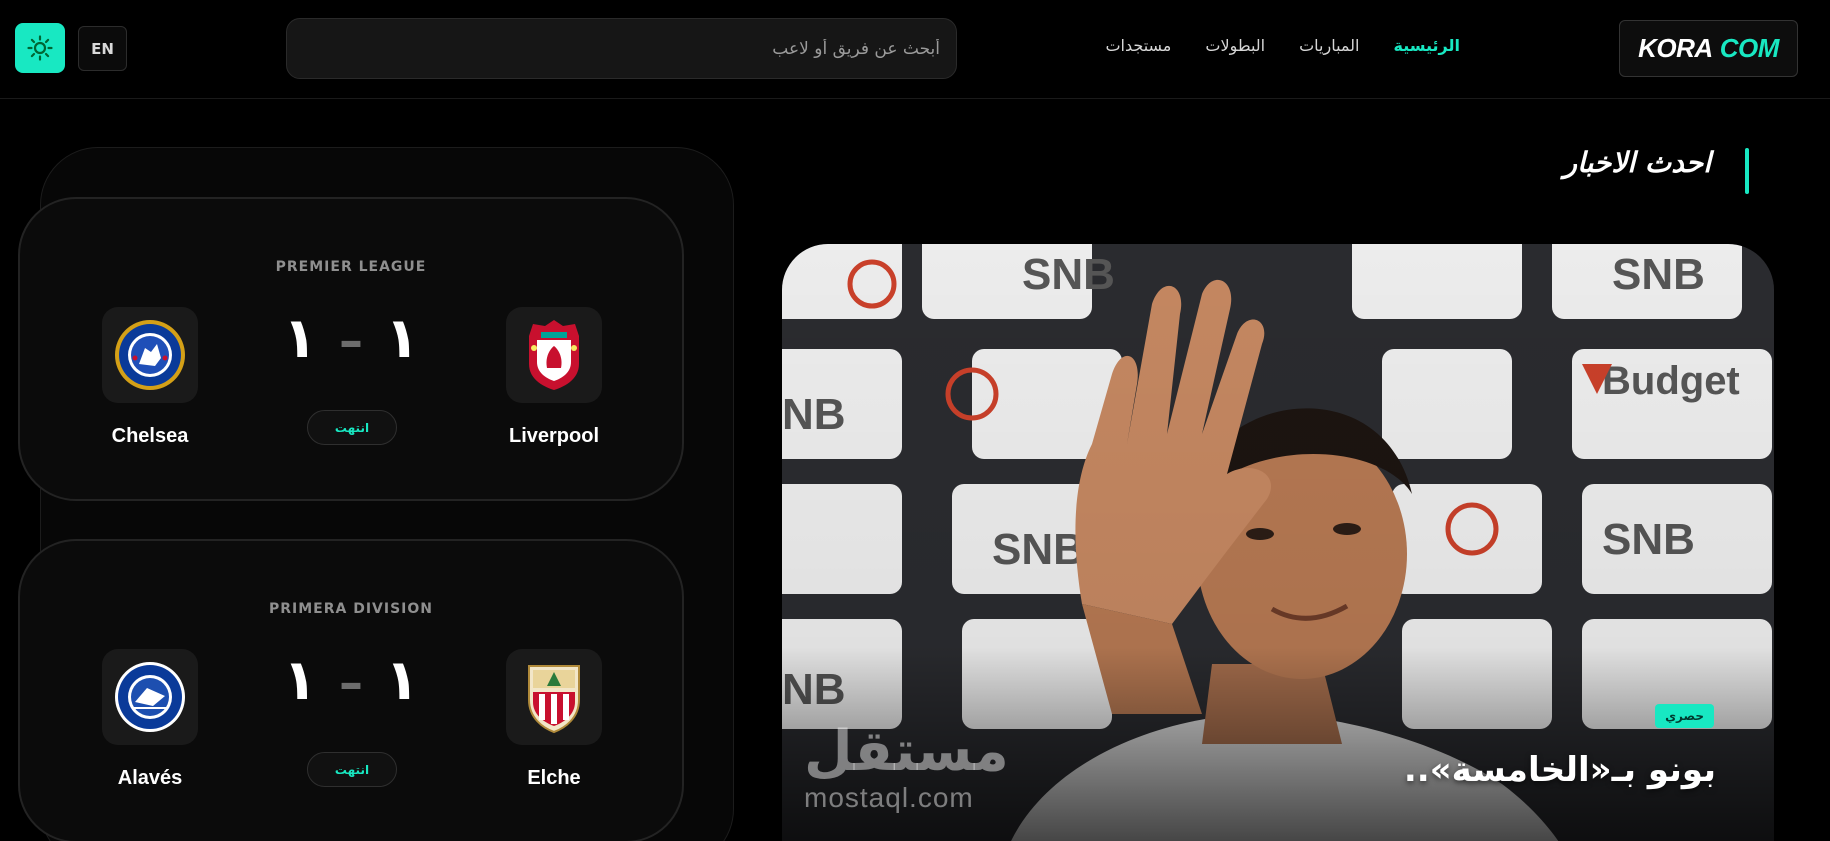  I want to click on sun-icon, so click(40, 48).